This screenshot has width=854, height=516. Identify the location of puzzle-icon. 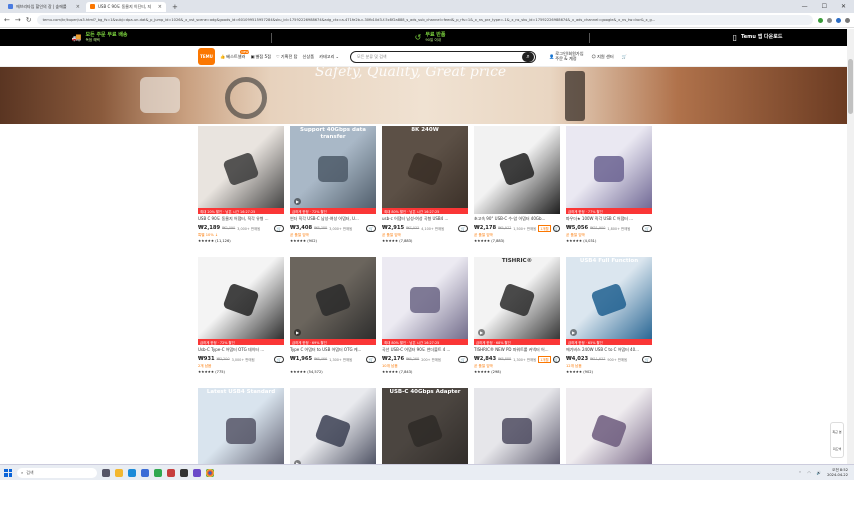
(829, 20).